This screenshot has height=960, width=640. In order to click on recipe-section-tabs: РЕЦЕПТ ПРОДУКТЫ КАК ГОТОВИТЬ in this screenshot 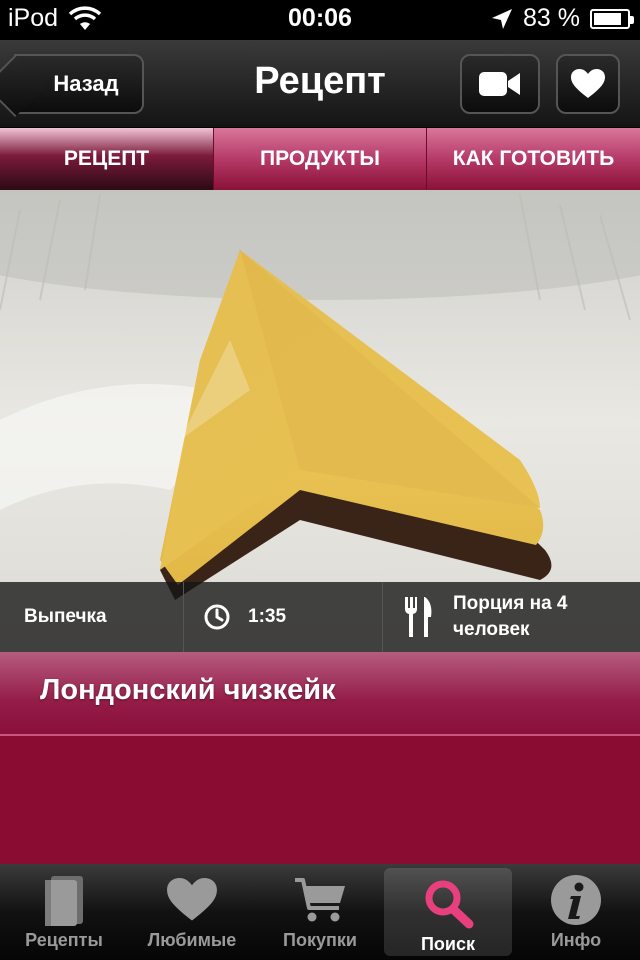, I will do `click(320, 159)`.